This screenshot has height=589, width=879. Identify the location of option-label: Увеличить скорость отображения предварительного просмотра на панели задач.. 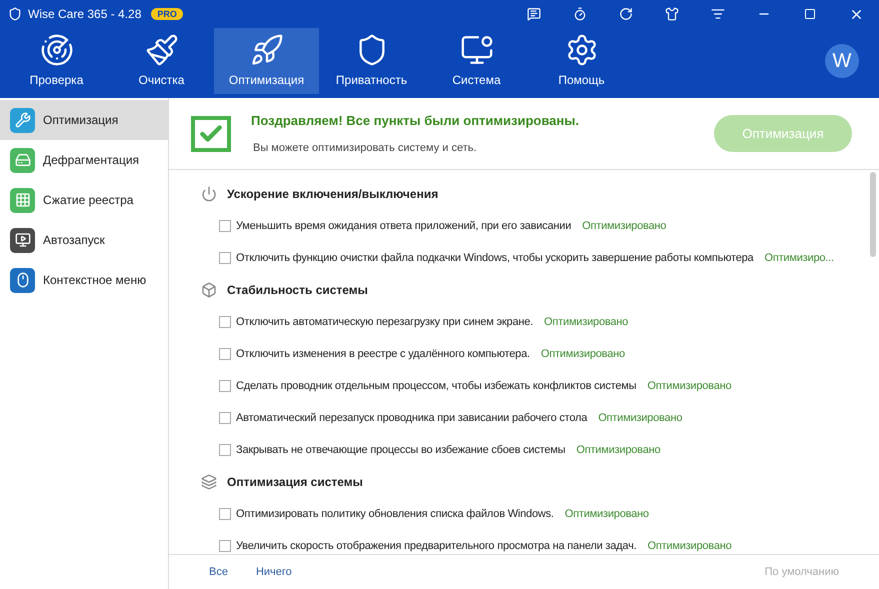
(436, 546).